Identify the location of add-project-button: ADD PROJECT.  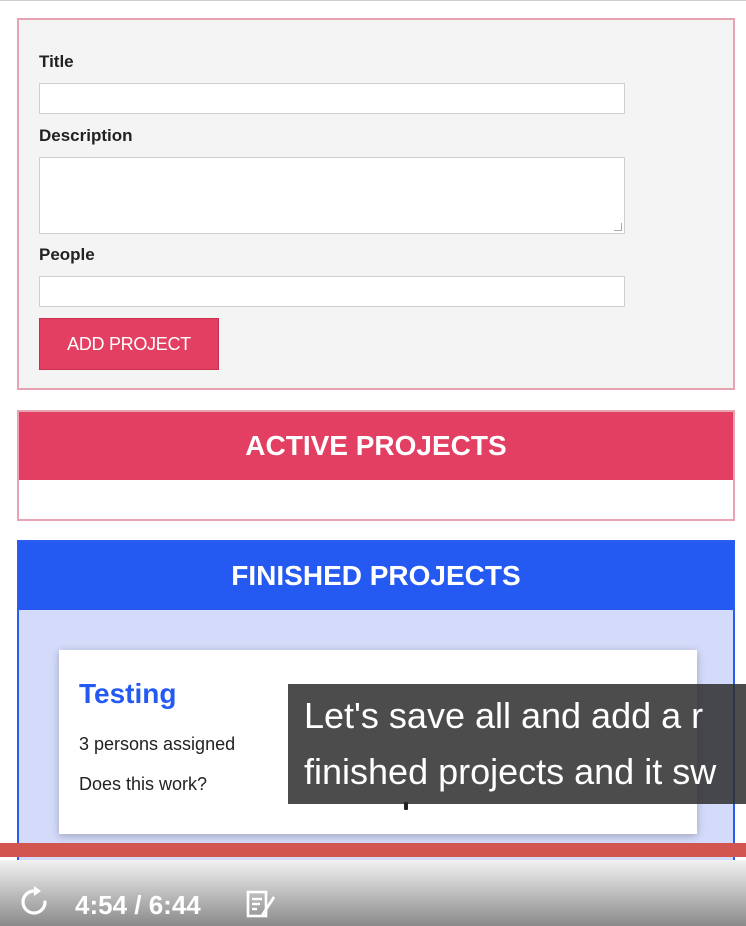
(129, 344).